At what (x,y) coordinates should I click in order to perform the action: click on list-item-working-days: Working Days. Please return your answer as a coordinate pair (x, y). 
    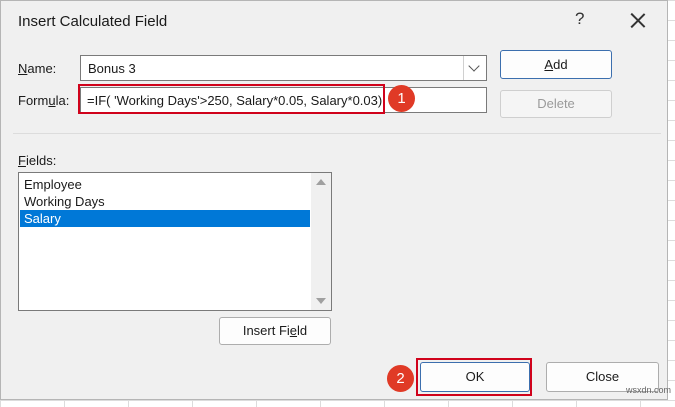
    Looking at the image, I should click on (165, 201).